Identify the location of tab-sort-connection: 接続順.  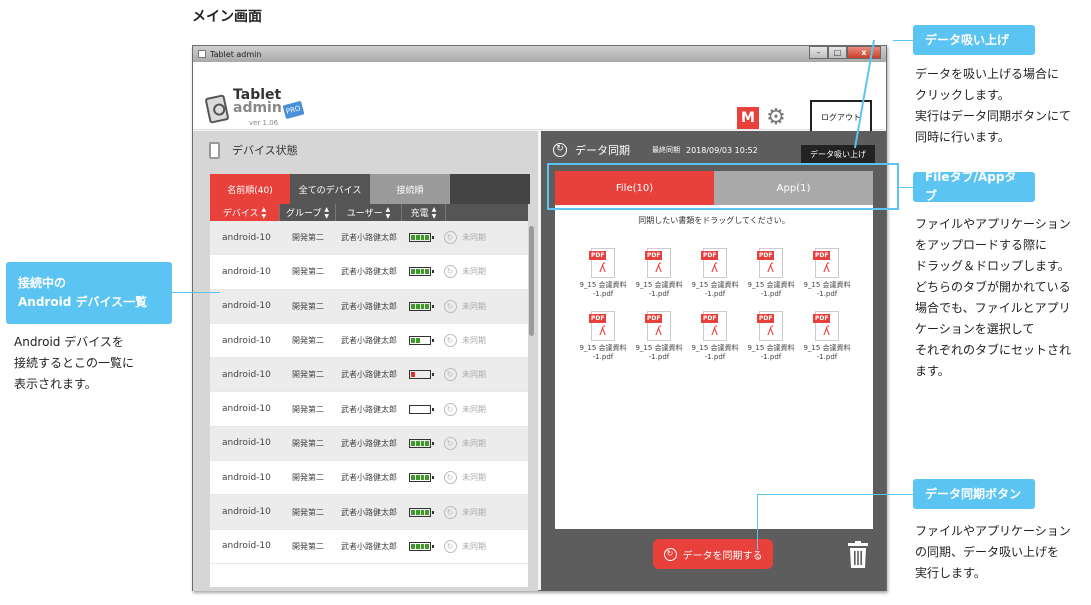
(410, 189).